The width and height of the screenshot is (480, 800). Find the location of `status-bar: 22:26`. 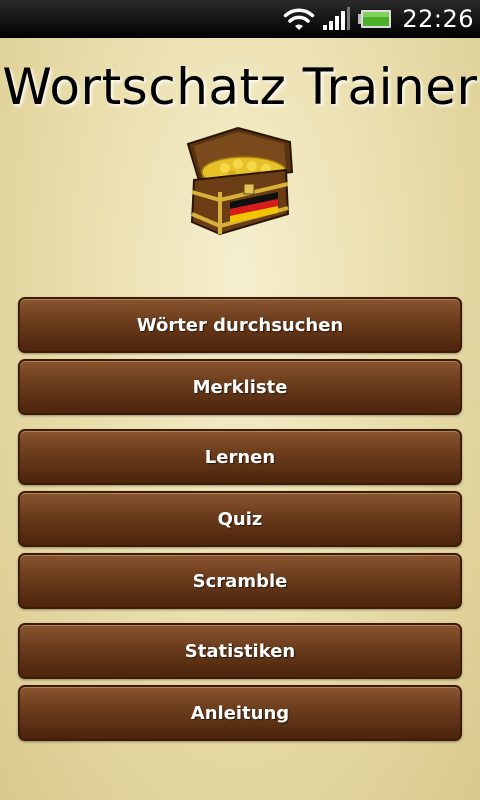

status-bar: 22:26 is located at coordinates (240, 19).